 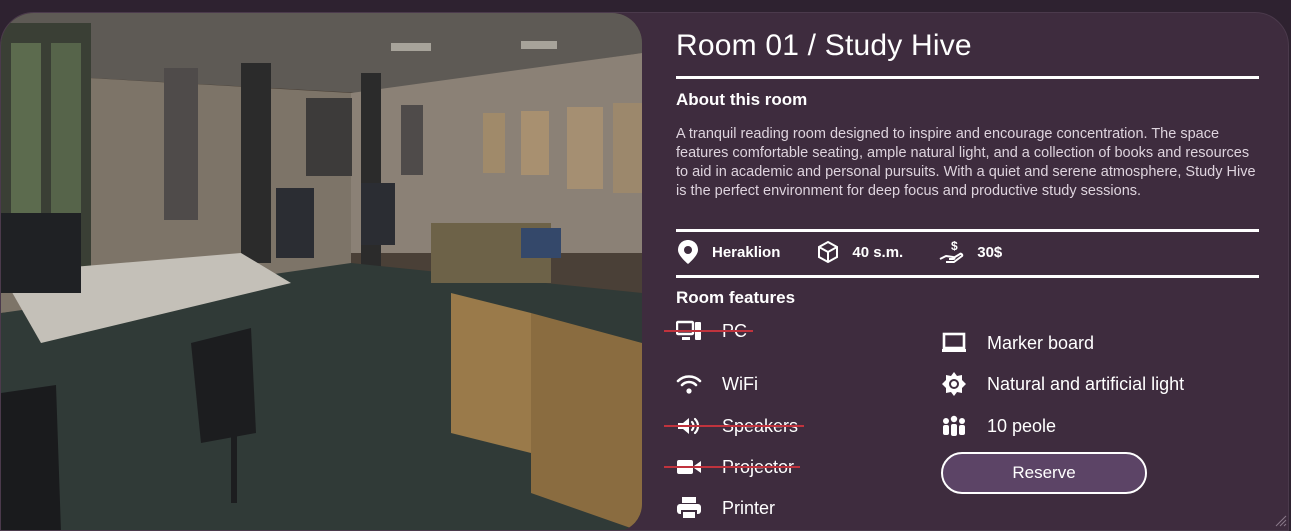 What do you see at coordinates (878, 252) in the screenshot?
I see `area-text: 40 s.m.` at bounding box center [878, 252].